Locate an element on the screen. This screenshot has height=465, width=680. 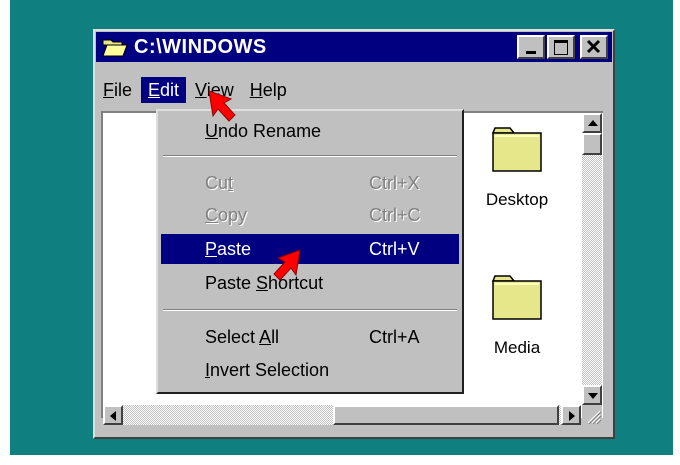
right-arrow-icon is located at coordinates (572, 416).